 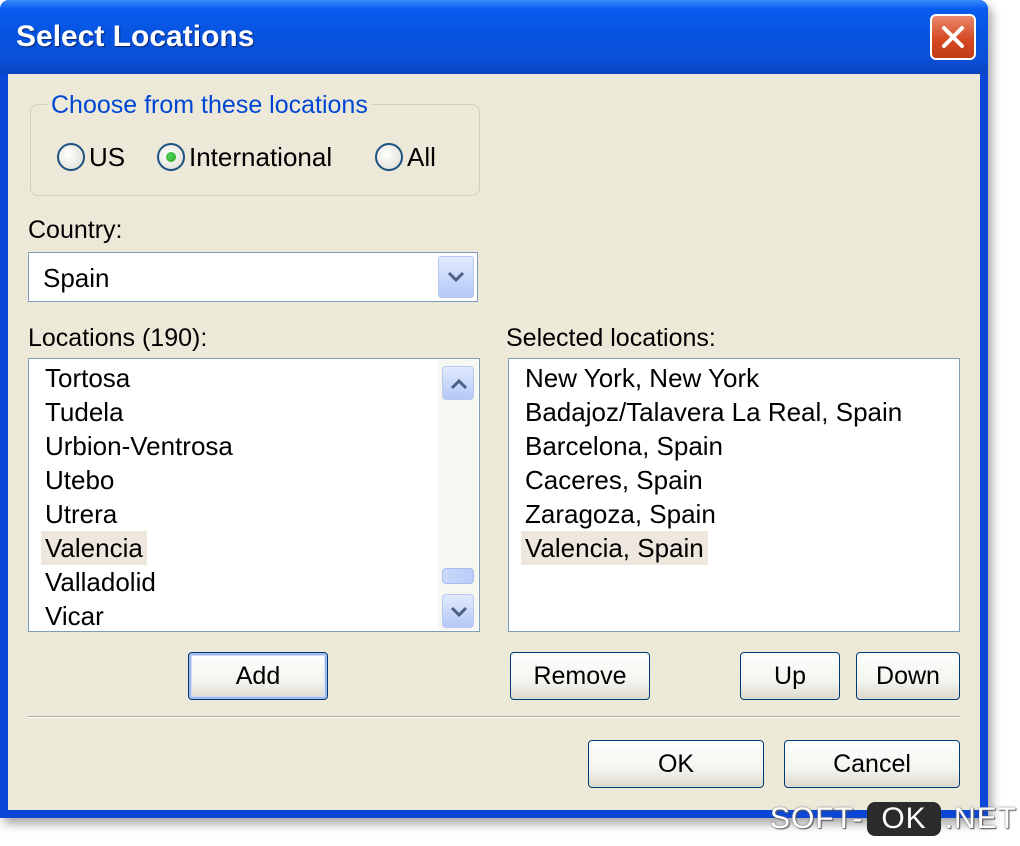 What do you see at coordinates (676, 764) in the screenshot?
I see `ok-button: OK` at bounding box center [676, 764].